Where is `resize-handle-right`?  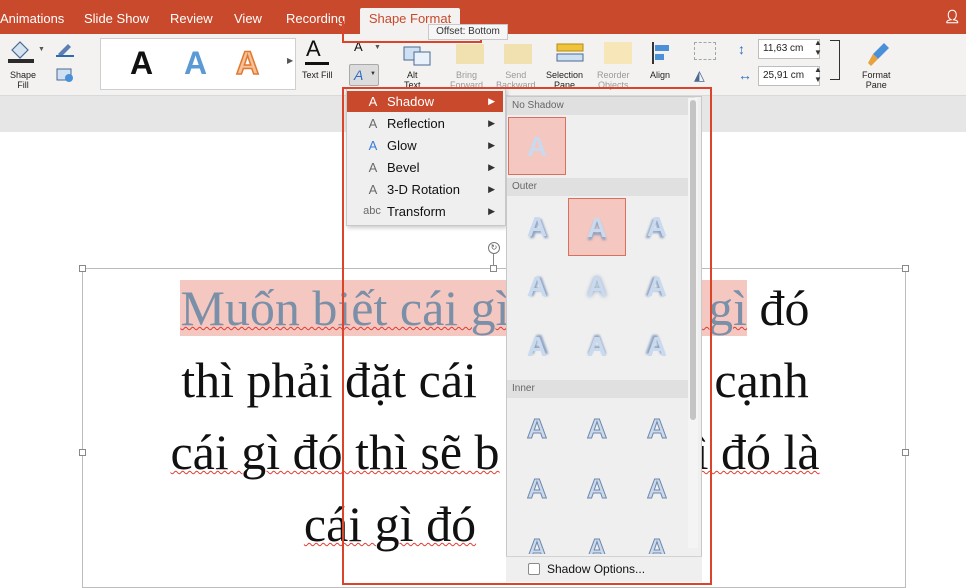
resize-handle-right is located at coordinates (905, 452).